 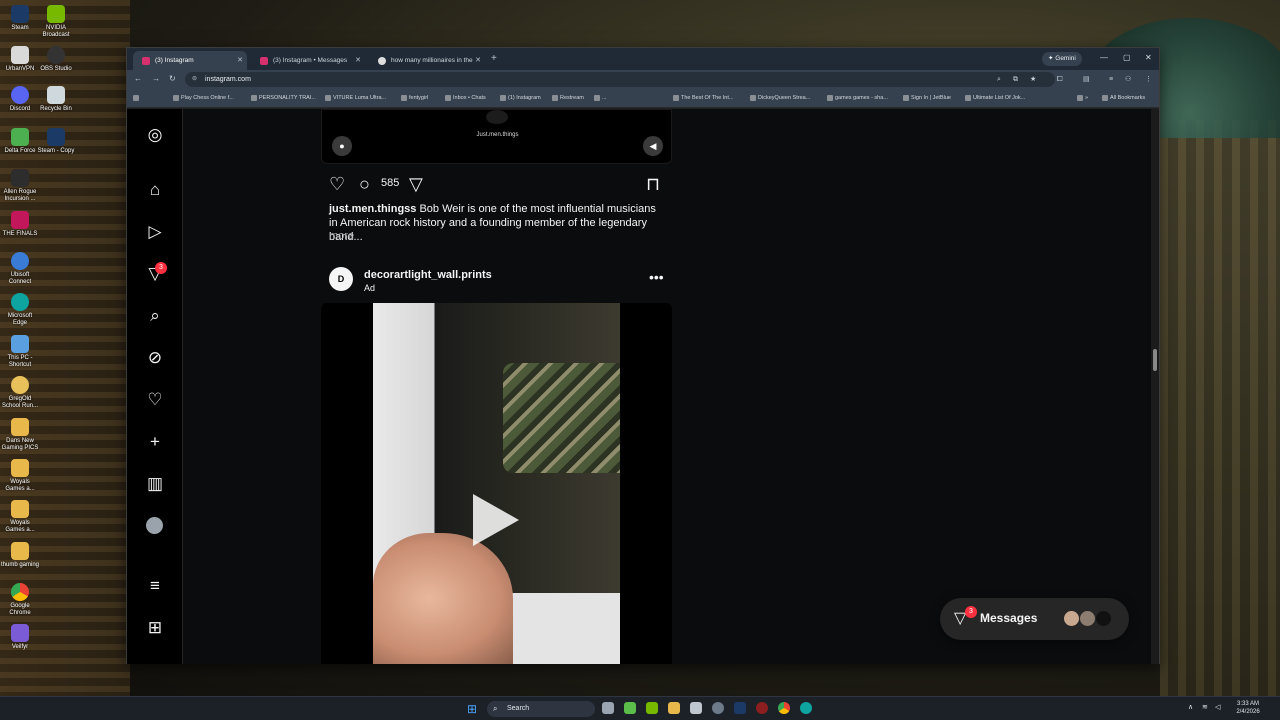 What do you see at coordinates (416, 184) in the screenshot?
I see `share-icon: ▽` at bounding box center [416, 184].